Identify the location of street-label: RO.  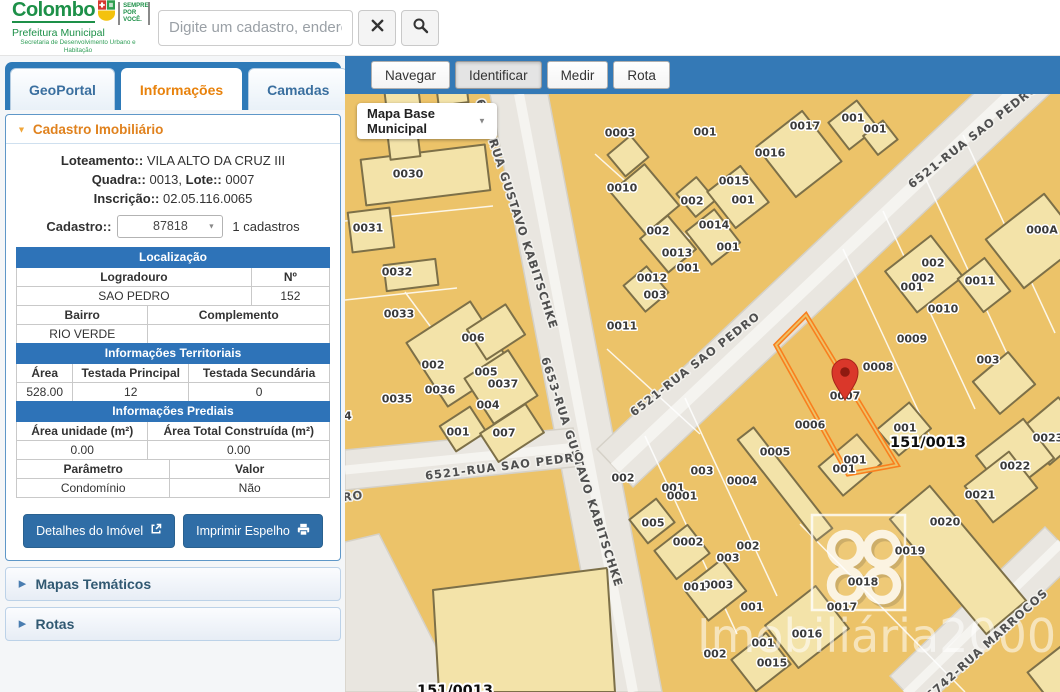
(354, 496).